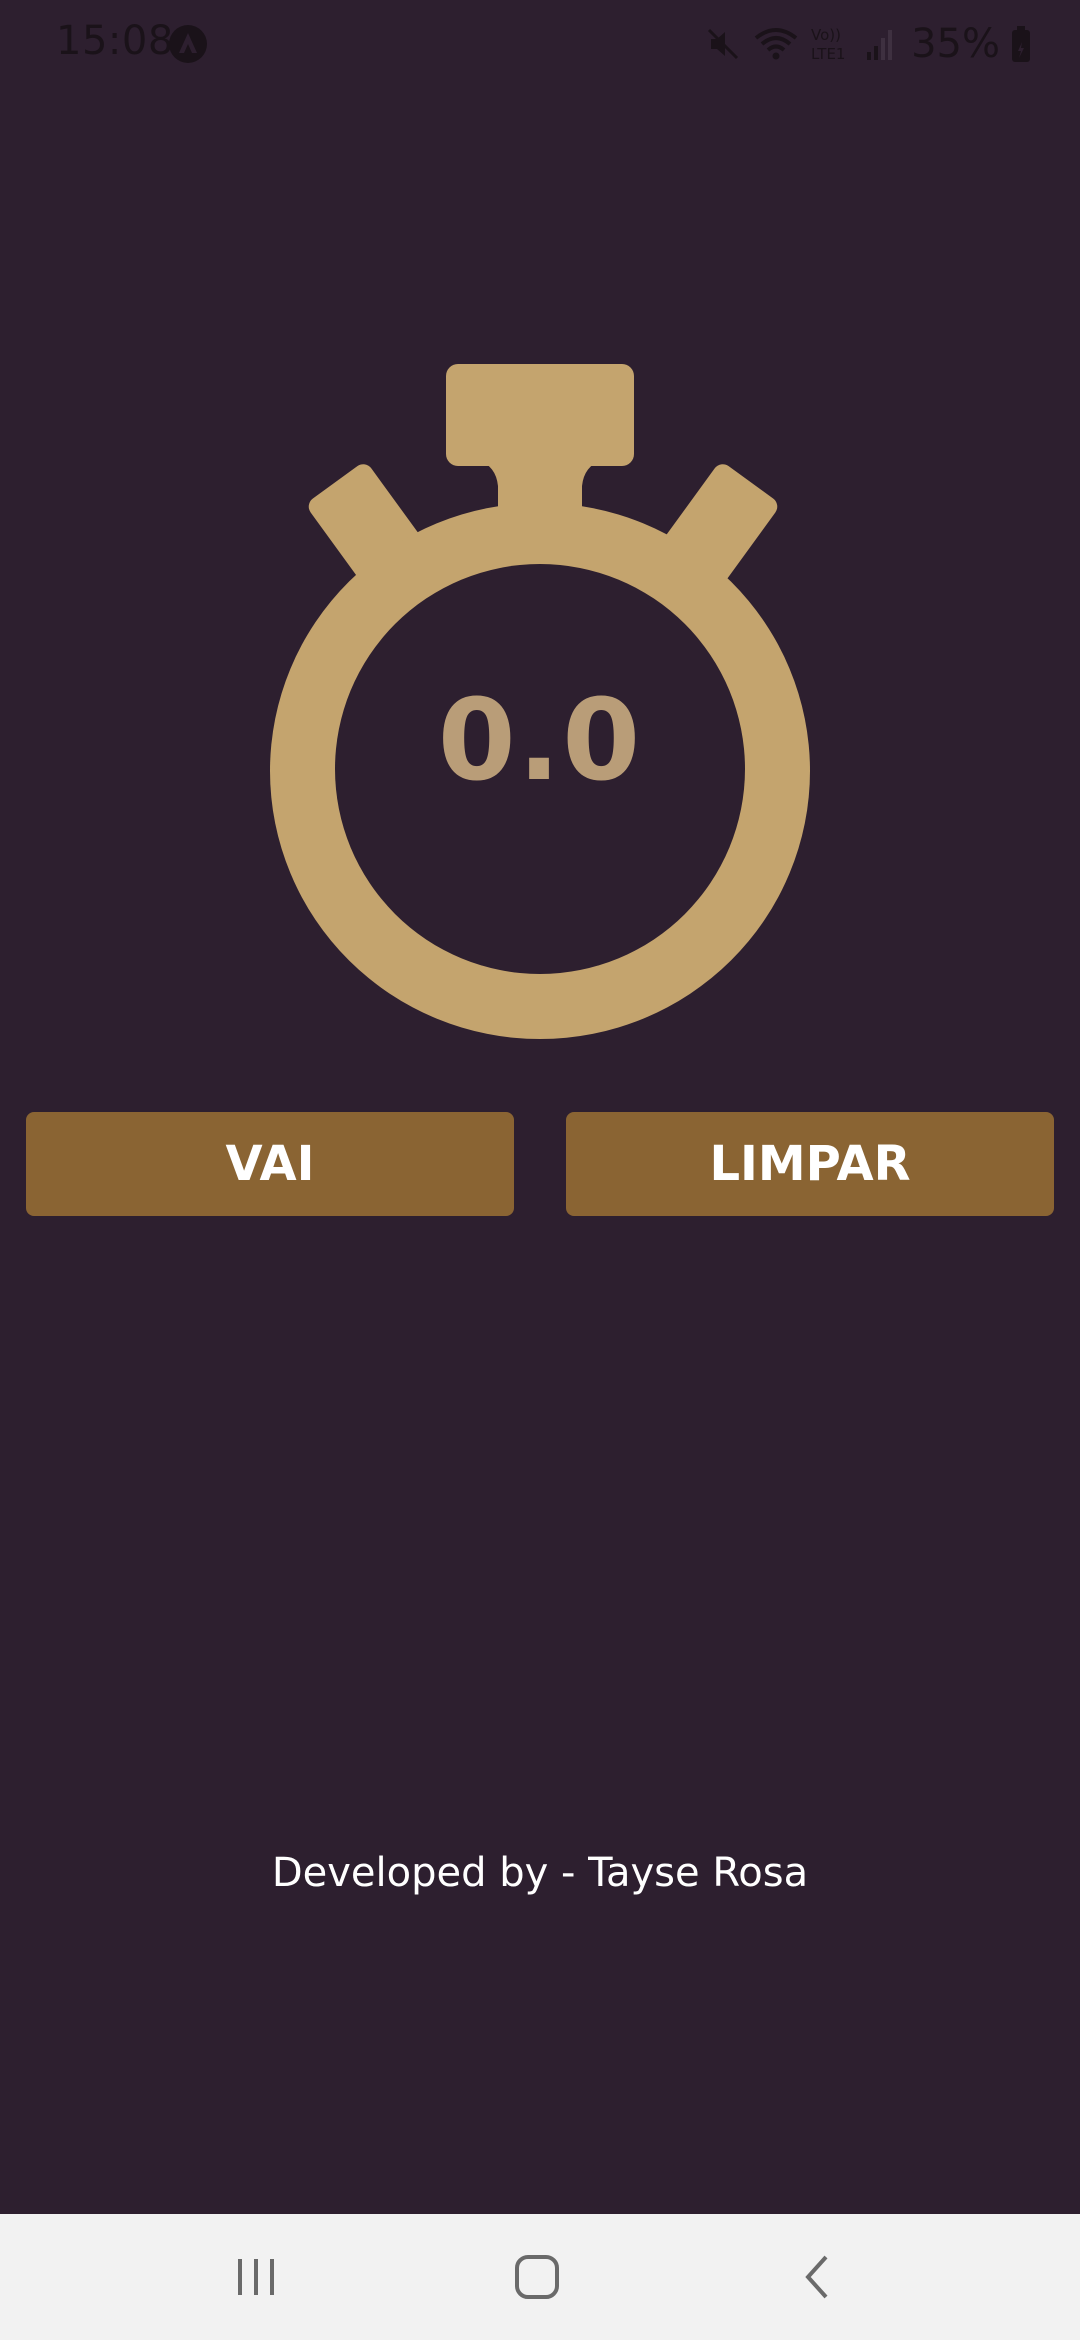  I want to click on home-button, so click(537, 2277).